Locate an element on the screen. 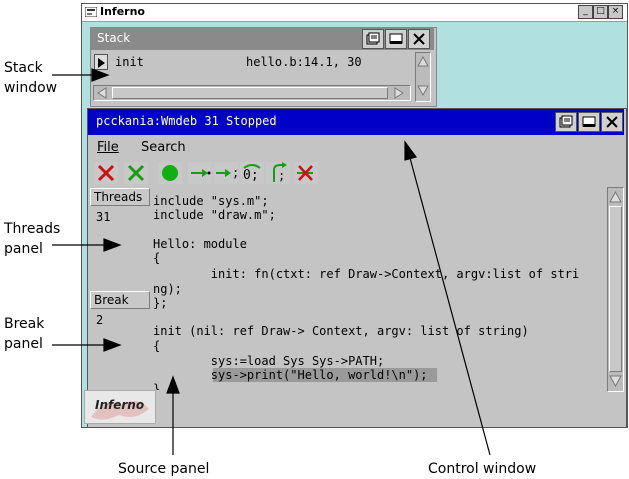 This screenshot has width=629, height=479. source-line: sys:=load Sys Sys->PATH; is located at coordinates (269, 361).